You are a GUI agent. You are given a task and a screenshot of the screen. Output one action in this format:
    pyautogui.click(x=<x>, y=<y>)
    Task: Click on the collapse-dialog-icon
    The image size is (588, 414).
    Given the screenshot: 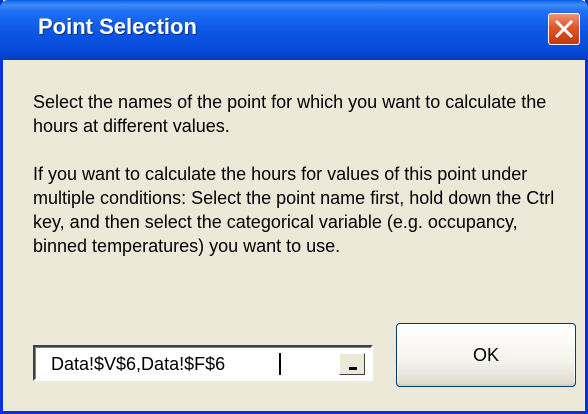 What is the action you would take?
    pyautogui.click(x=353, y=368)
    